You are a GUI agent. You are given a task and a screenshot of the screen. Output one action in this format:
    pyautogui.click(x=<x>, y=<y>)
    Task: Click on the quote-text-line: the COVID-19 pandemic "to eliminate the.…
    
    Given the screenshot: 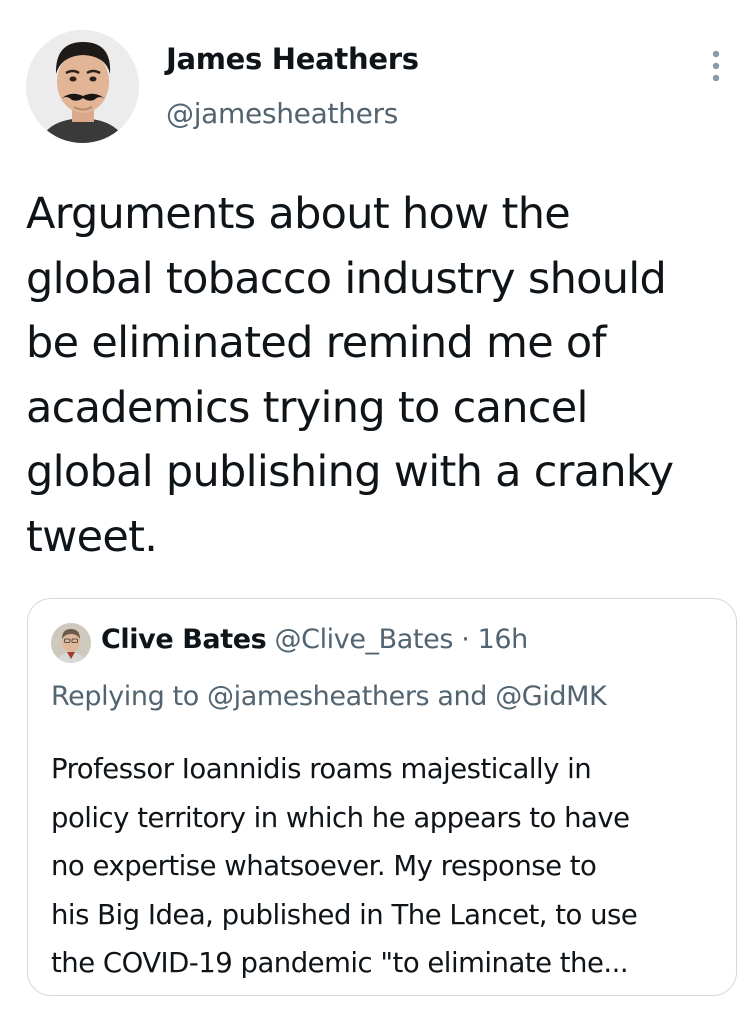 What is the action you would take?
    pyautogui.click(x=340, y=963)
    